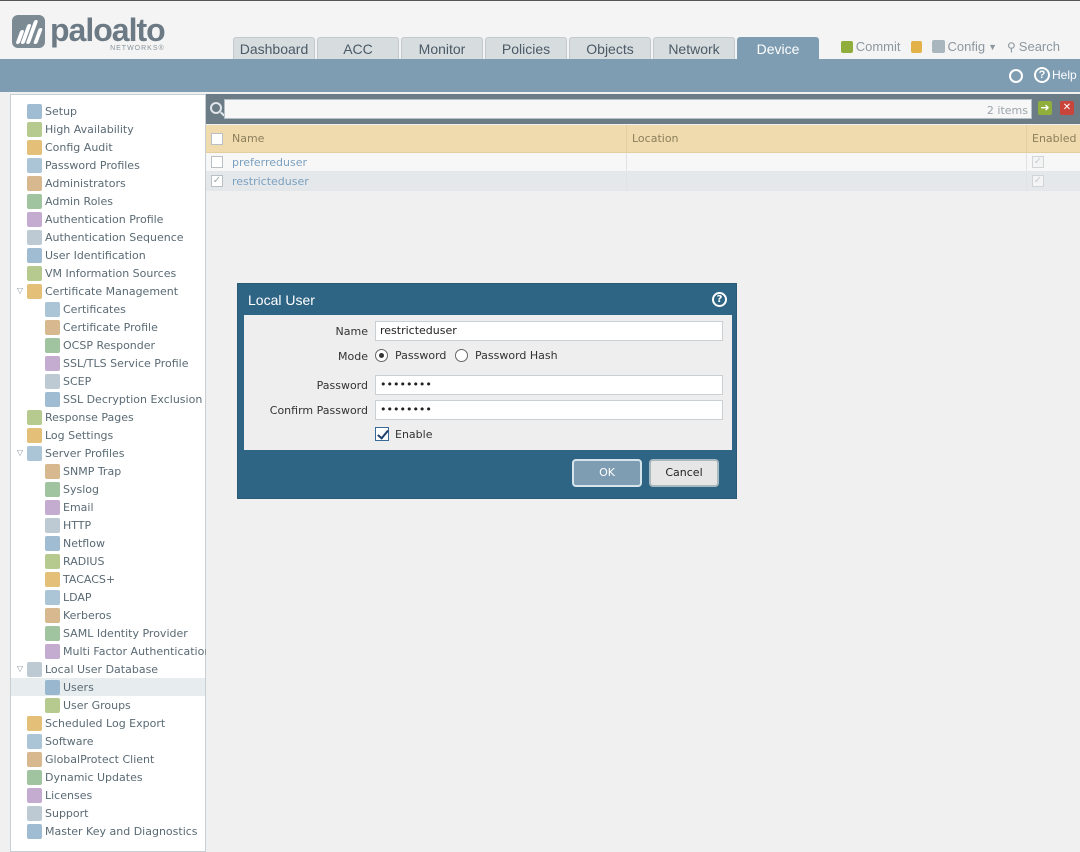 Image resolution: width=1080 pixels, height=852 pixels. What do you see at coordinates (125, 381) in the screenshot?
I see `sidebar-item-scep: SCEP` at bounding box center [125, 381].